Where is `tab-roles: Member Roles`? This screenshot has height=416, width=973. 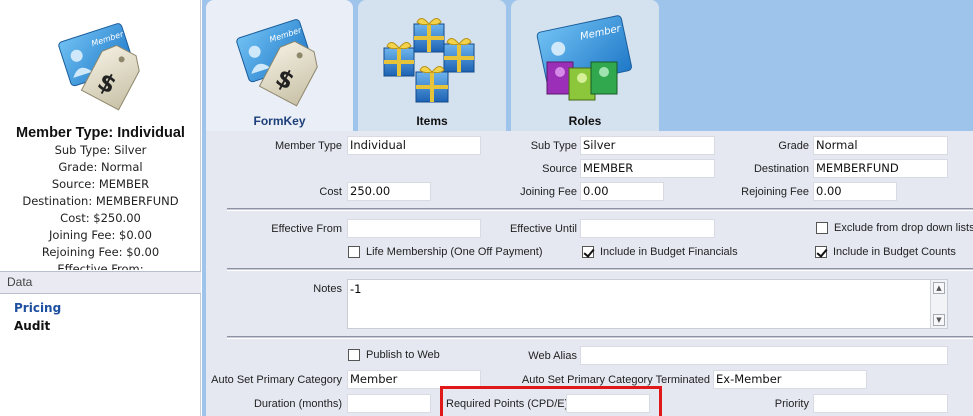 tab-roles: Member Roles is located at coordinates (585, 65).